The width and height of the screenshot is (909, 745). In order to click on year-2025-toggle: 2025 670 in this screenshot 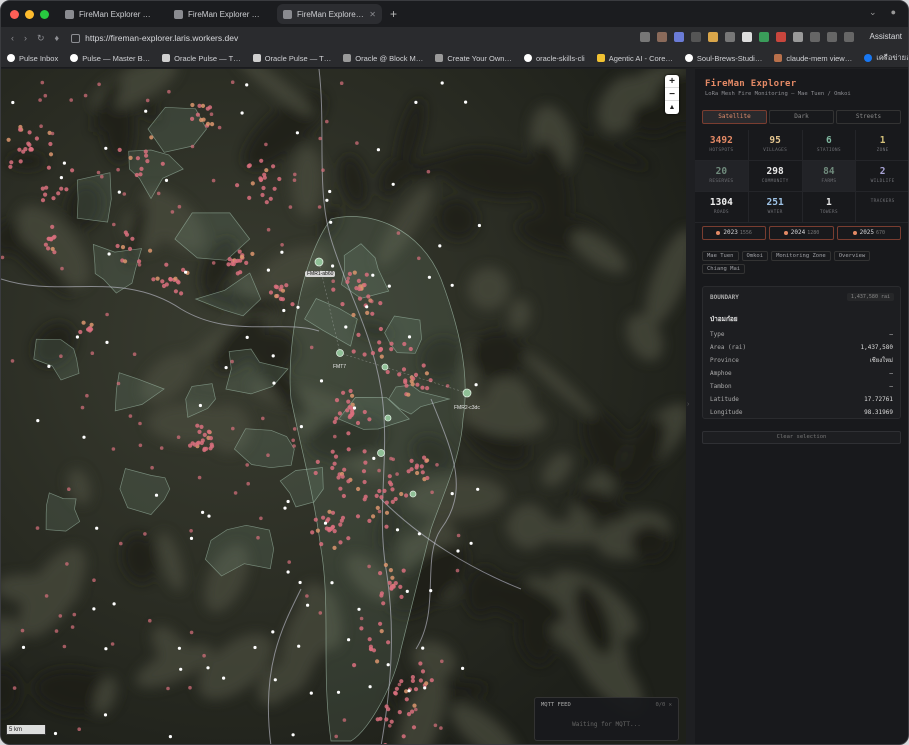, I will do `click(868, 233)`.